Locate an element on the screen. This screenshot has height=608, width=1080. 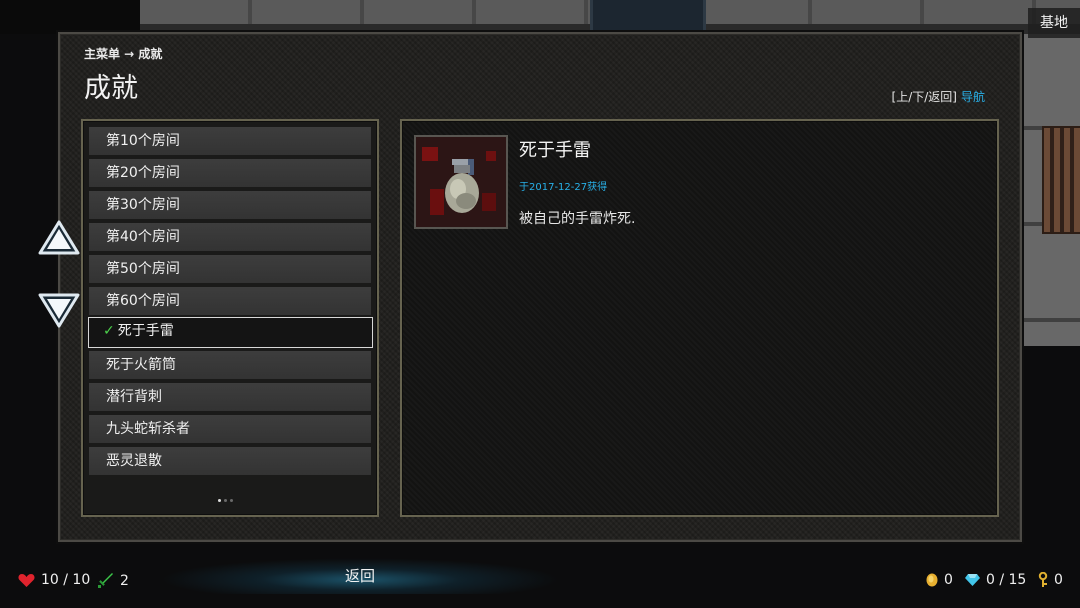
heart-icon is located at coordinates (26, 580).